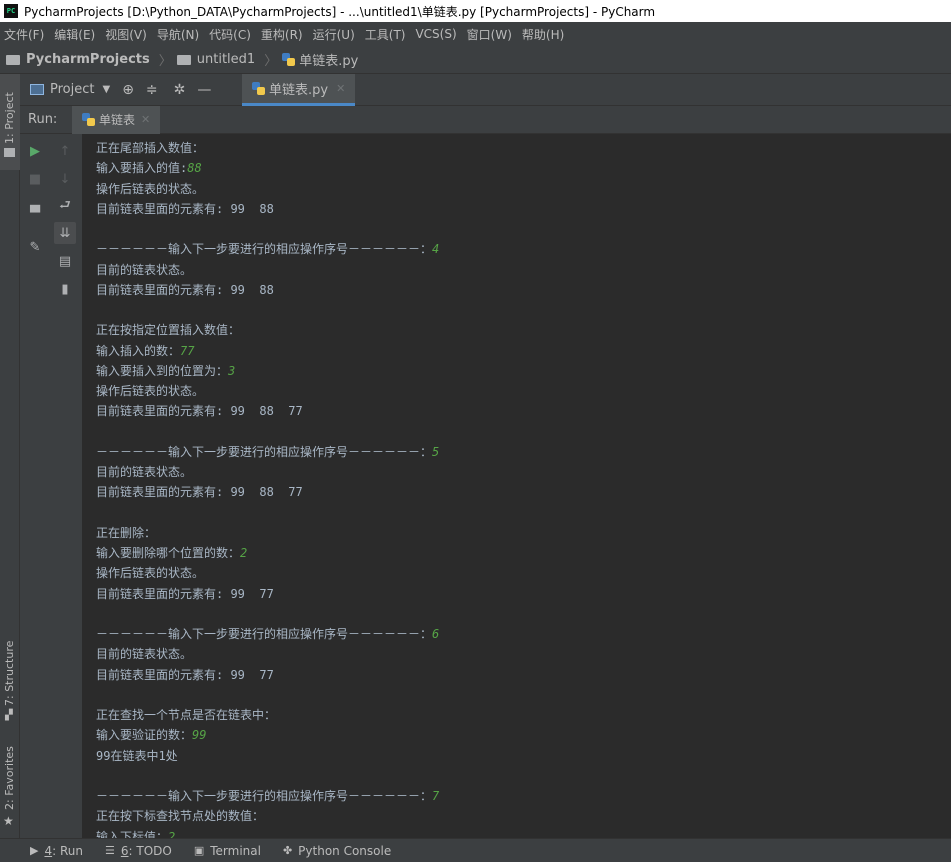 This screenshot has height=862, width=951. I want to click on console-line: －－－－－－输入下一步要进行的相应操作序号－－－－－－：6, so click(268, 634).